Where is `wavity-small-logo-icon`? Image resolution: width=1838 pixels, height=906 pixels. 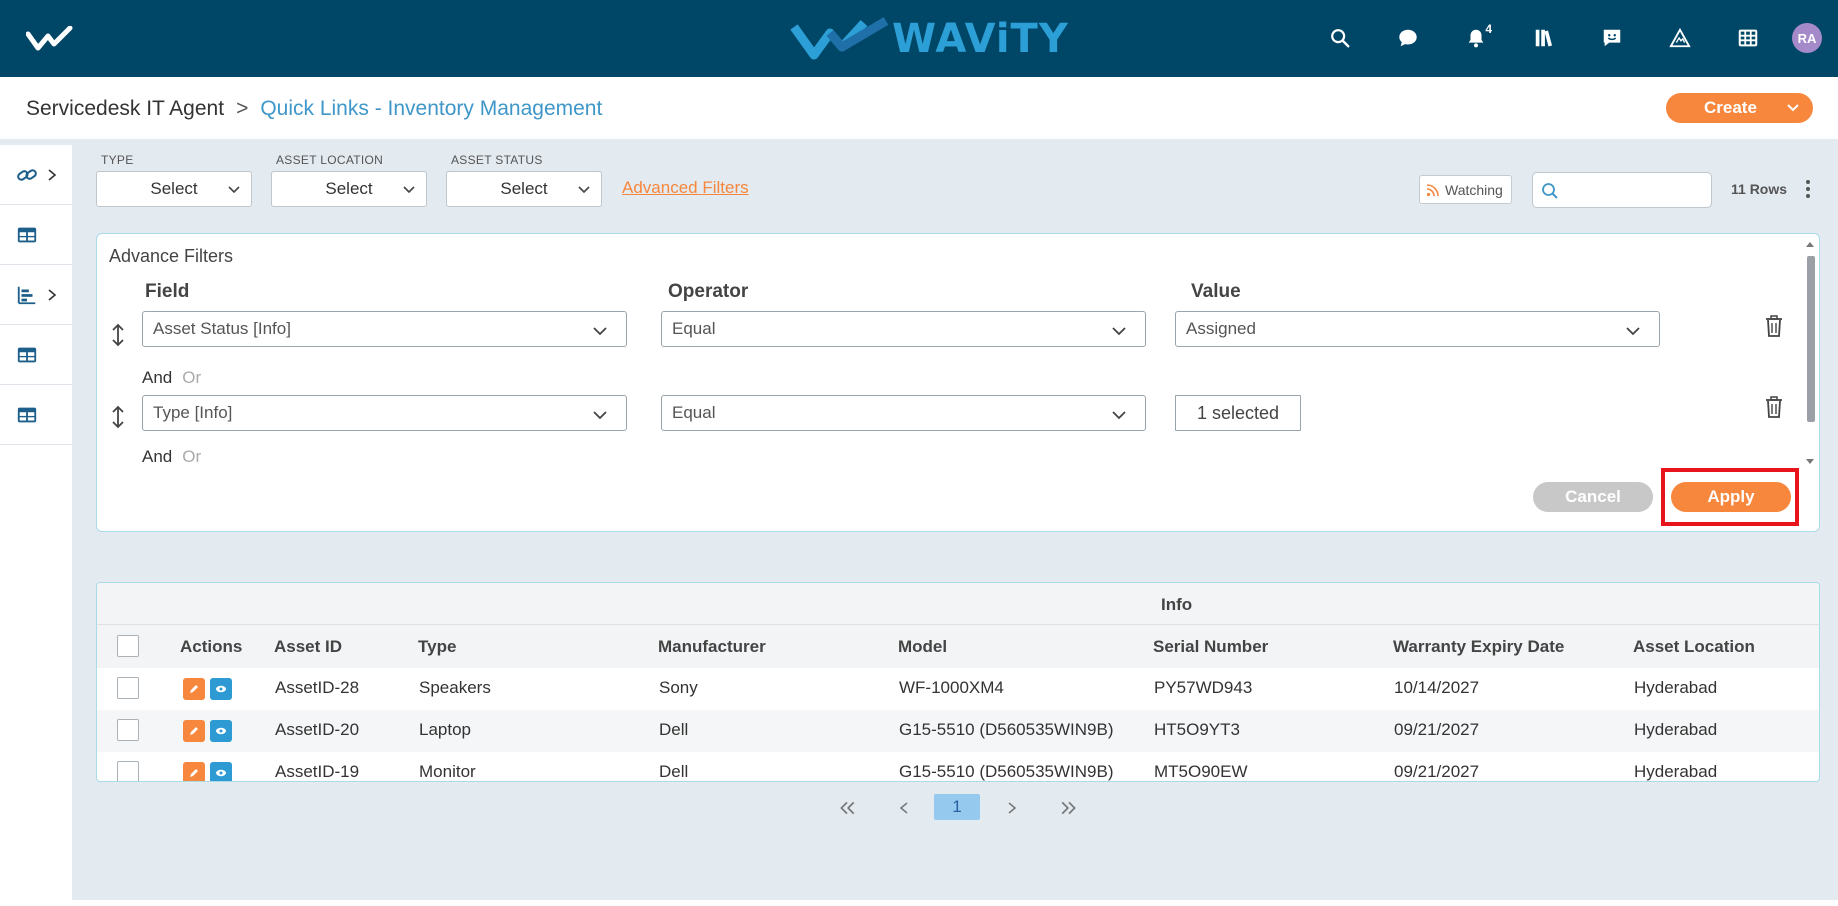 wavity-small-logo-icon is located at coordinates (51, 39).